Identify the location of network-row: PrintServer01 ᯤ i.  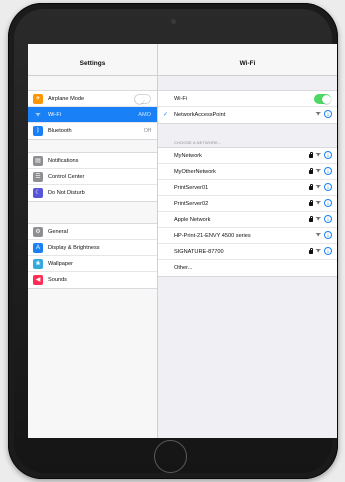
(247, 188).